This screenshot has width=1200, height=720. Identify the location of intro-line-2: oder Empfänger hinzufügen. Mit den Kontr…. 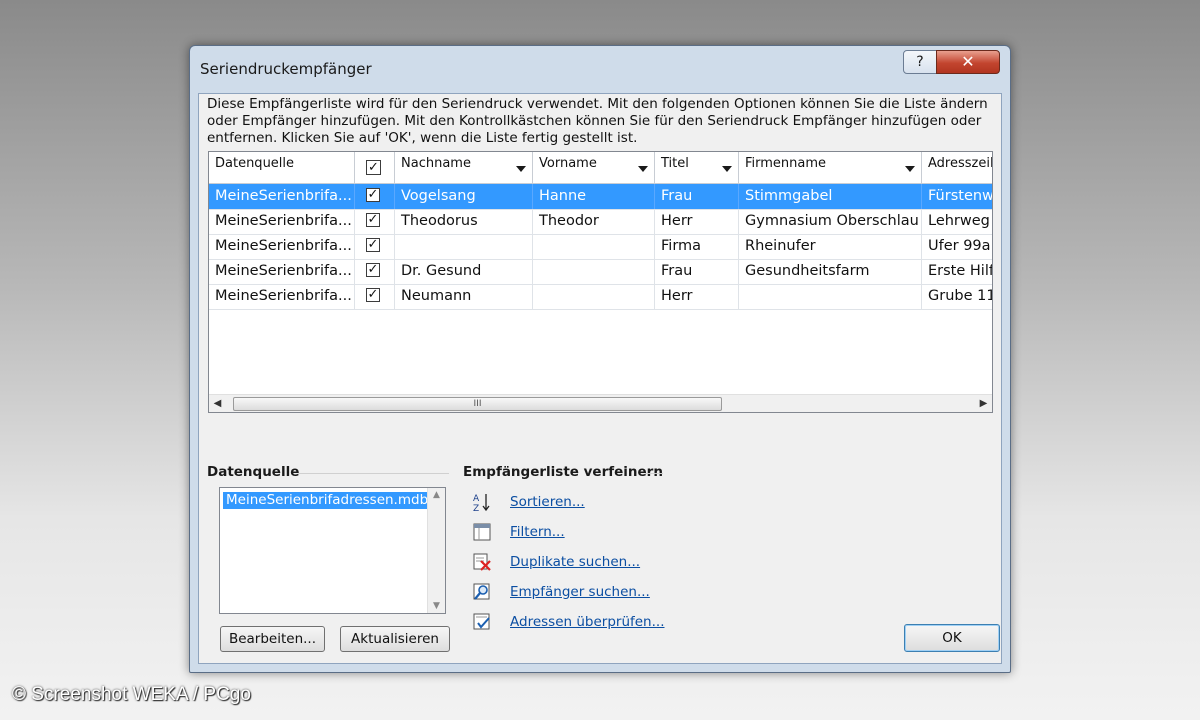
(594, 121).